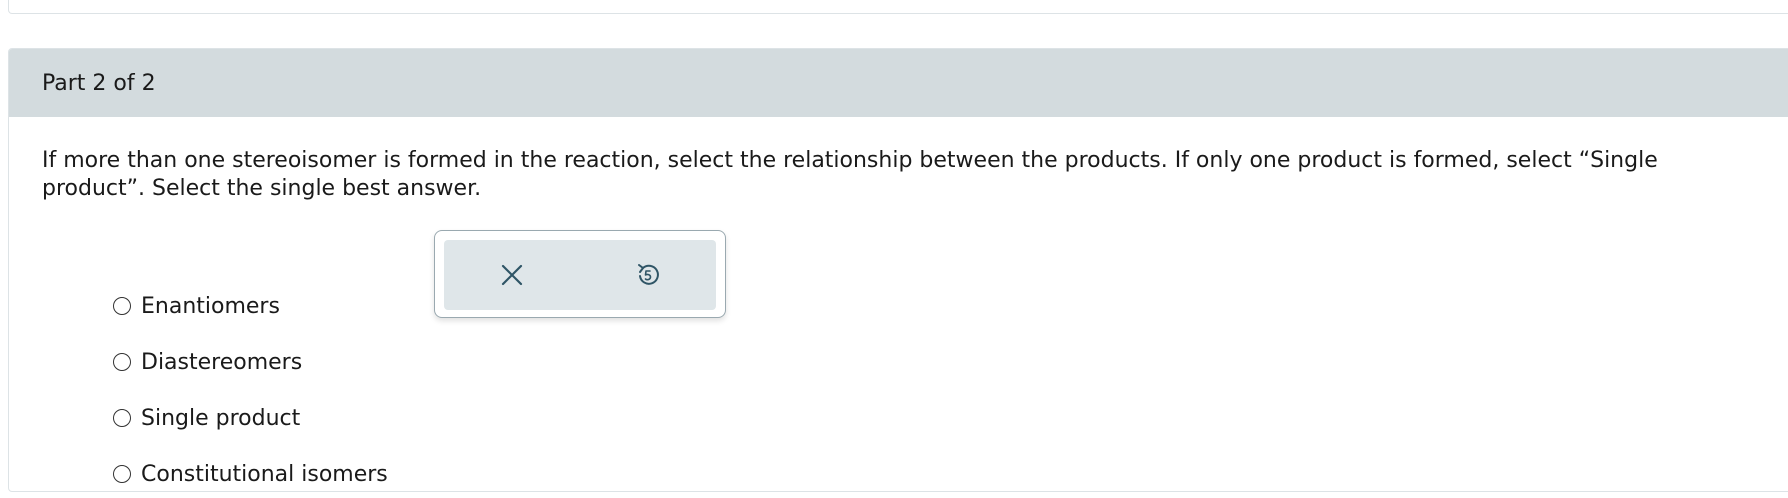 The height and width of the screenshot is (498, 1788). Describe the element at coordinates (99, 83) in the screenshot. I see `part-header-label: Part 2 of 2` at that location.